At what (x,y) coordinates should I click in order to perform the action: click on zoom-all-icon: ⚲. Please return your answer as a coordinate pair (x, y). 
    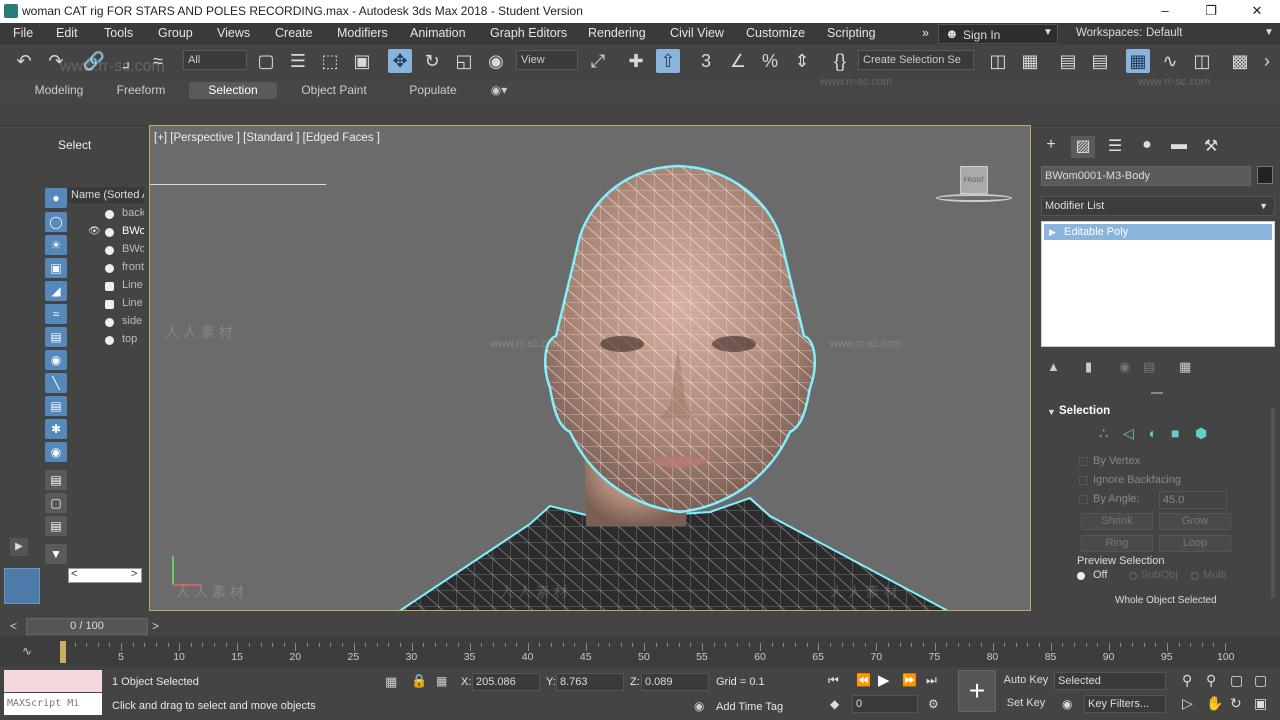
    Looking at the image, I should click on (1211, 680).